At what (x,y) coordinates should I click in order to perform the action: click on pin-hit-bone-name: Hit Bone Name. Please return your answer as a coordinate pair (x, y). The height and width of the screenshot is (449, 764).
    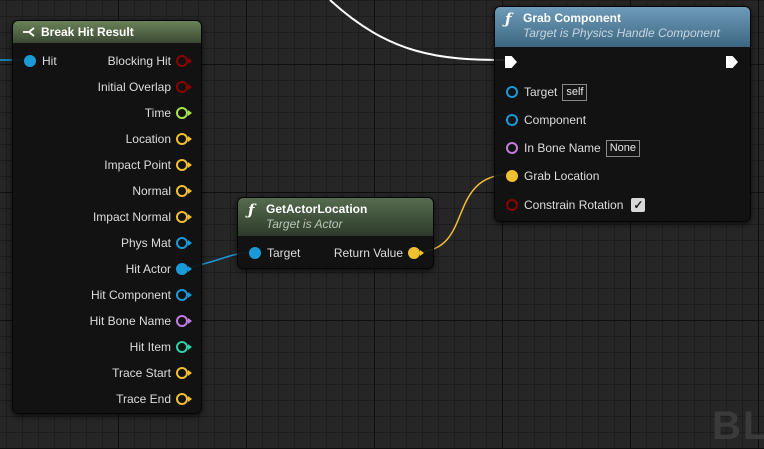
    Looking at the image, I should click on (140, 321).